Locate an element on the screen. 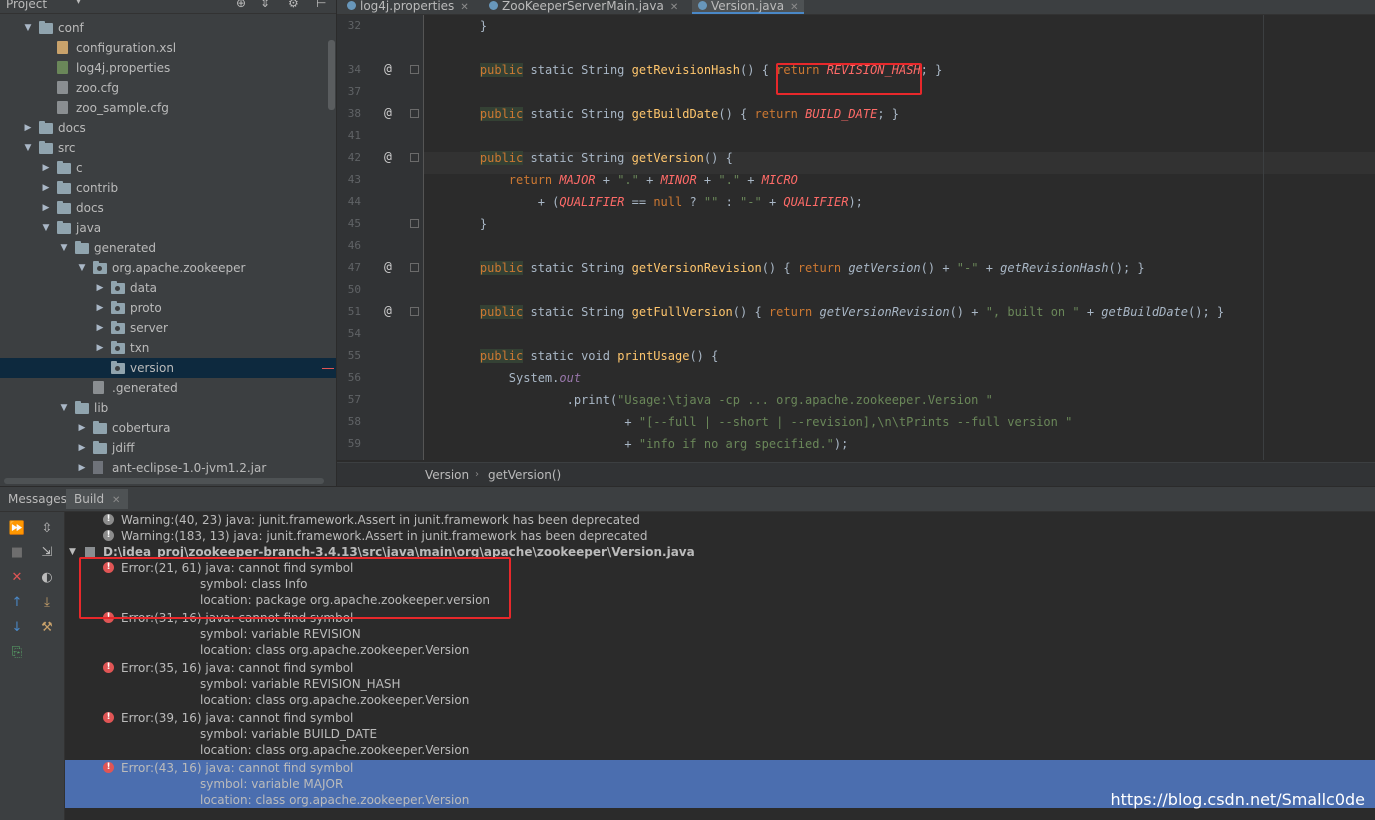  tree-item: zoo_sample.cfg is located at coordinates (168, 108).